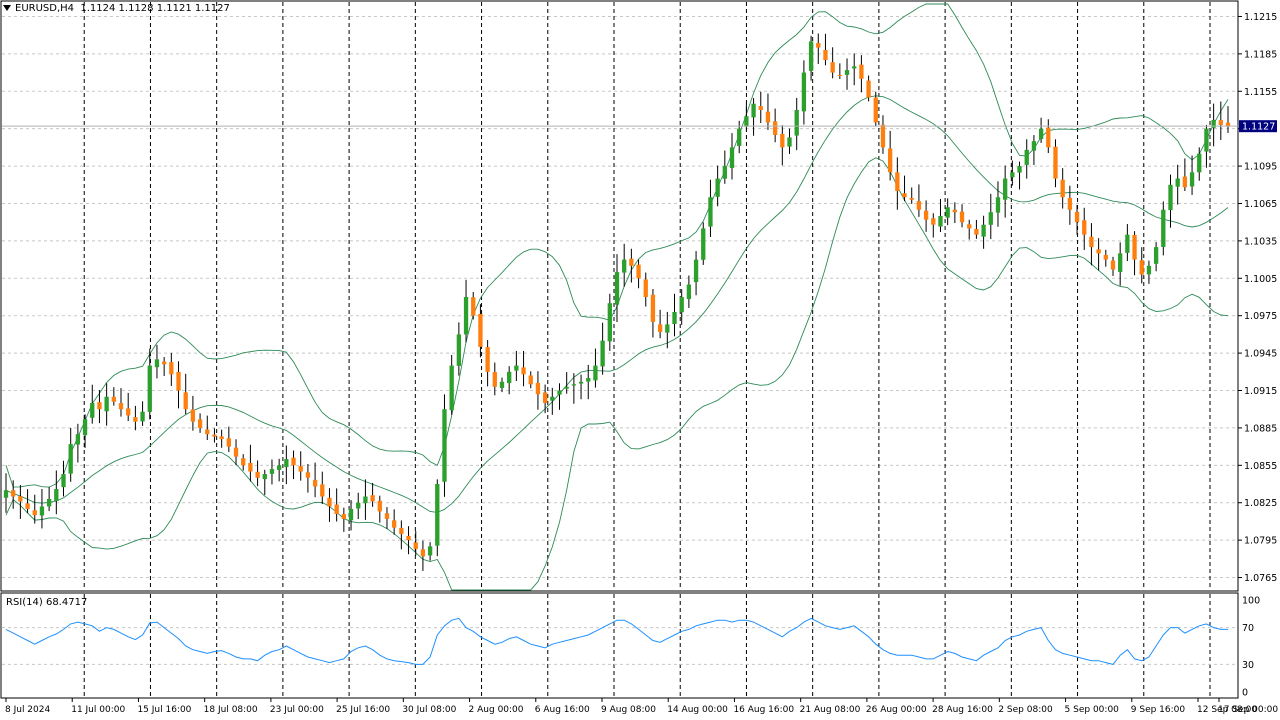 The width and height of the screenshot is (1280, 720). Describe the element at coordinates (116, 8) in the screenshot. I see `chart-title: EURUSD,H4 1.1124 1.1128 1.1121 1.1127` at that location.